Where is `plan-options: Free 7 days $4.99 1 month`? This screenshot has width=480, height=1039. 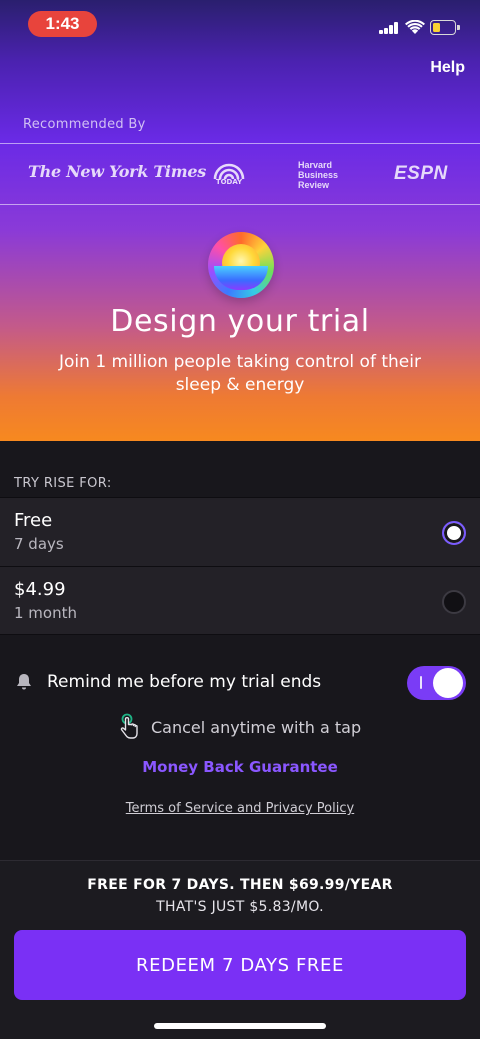
plan-options: Free 7 days $4.99 1 month is located at coordinates (240, 566).